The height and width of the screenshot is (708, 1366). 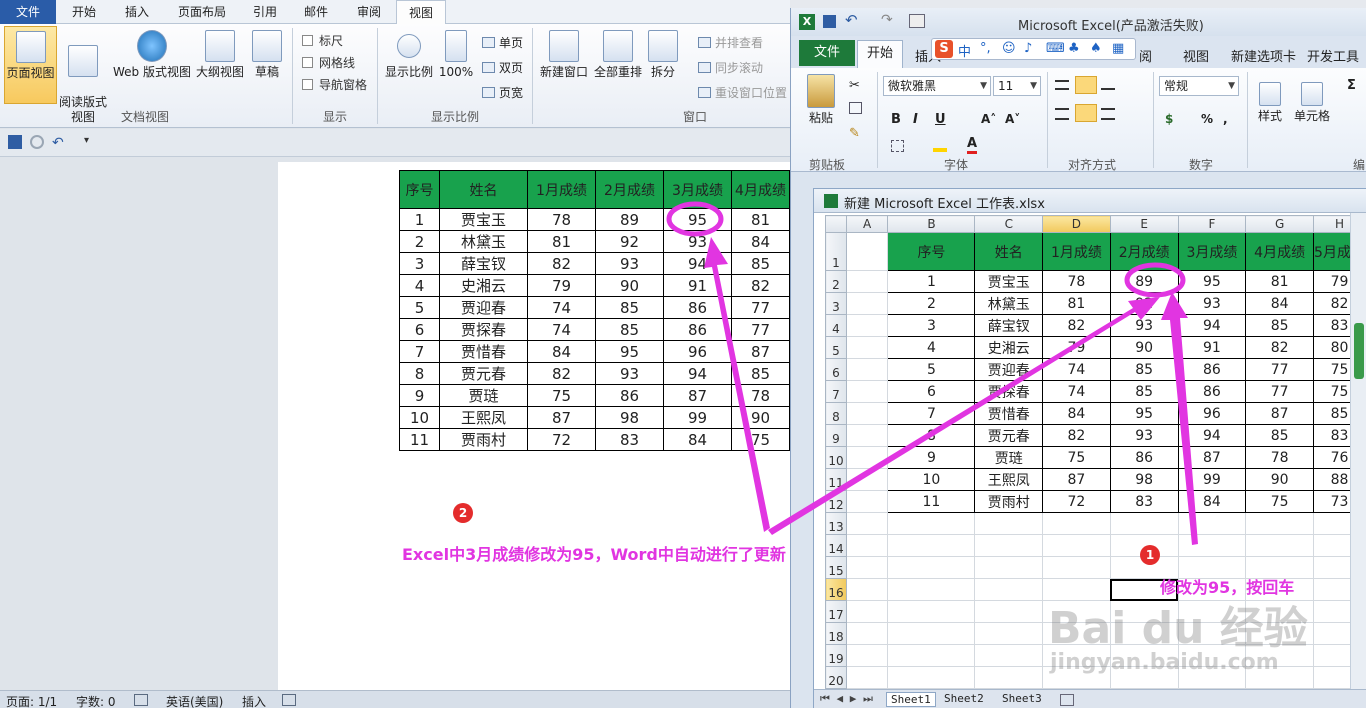 I want to click on macro-icon, so click(x=289, y=700).